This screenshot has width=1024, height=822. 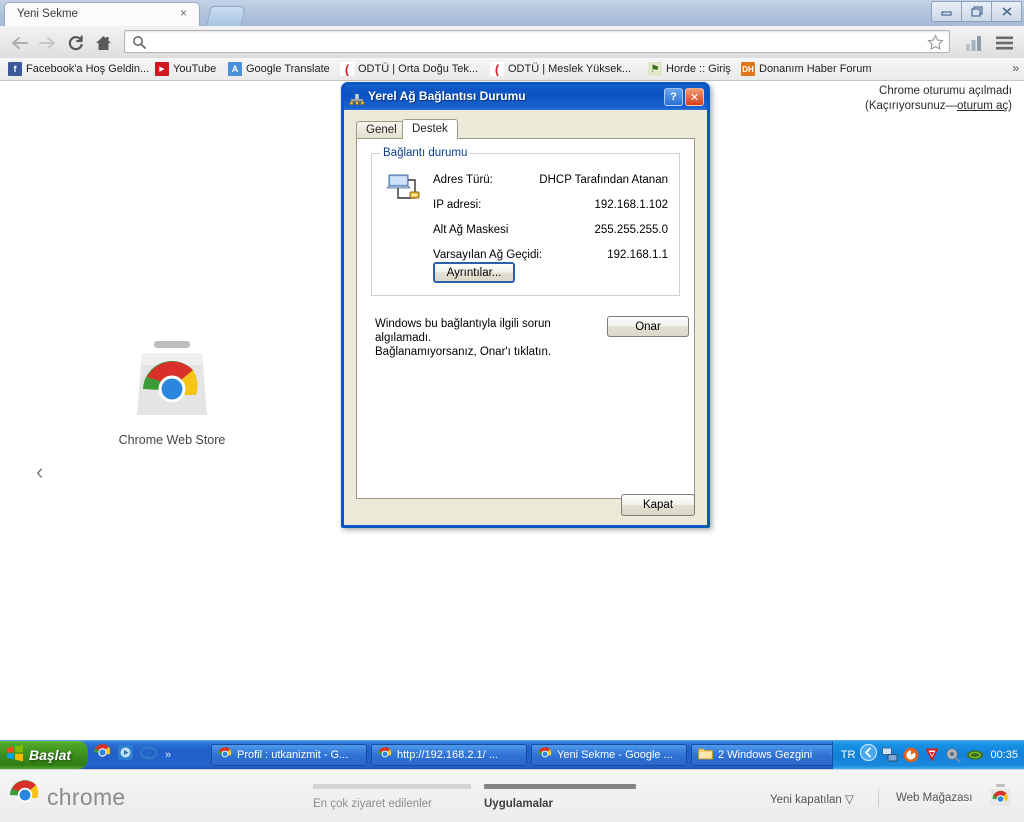 What do you see at coordinates (977, 11) in the screenshot?
I see `window-maximize-button` at bounding box center [977, 11].